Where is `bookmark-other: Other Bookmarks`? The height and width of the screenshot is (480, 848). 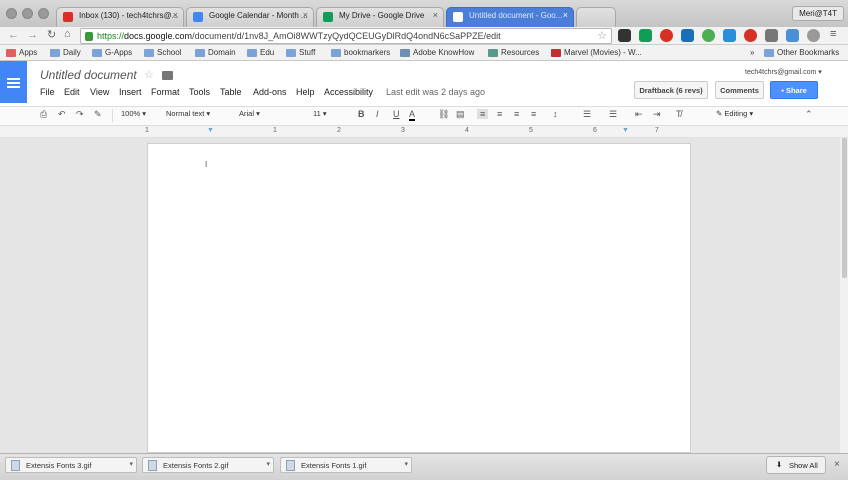 bookmark-other: Other Bookmarks is located at coordinates (801, 52).